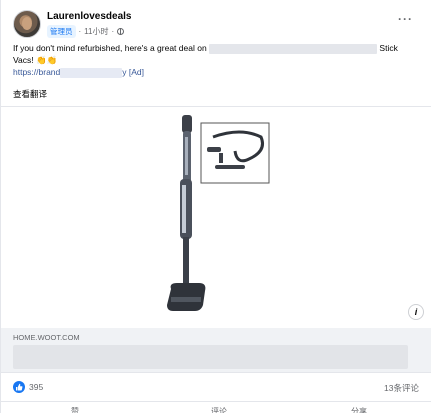 This screenshot has height=413, width=431. I want to click on link-preview: HOME.WOOT.COM, so click(216, 350).